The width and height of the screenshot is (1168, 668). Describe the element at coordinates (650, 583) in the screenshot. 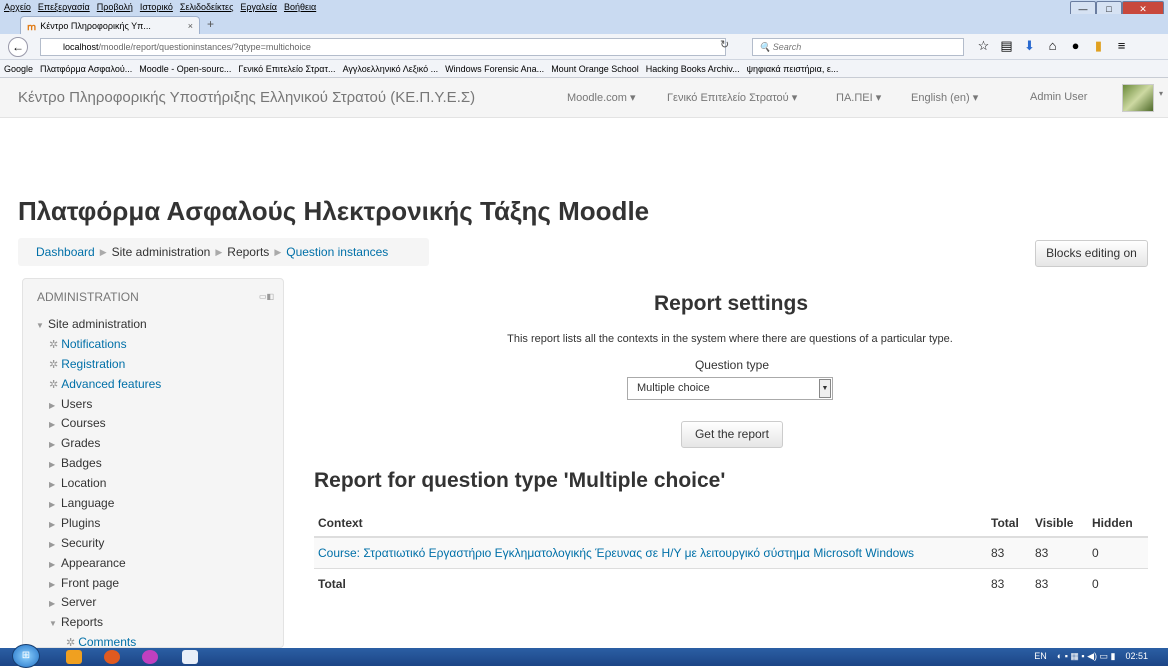

I see `total-label: Total` at that location.